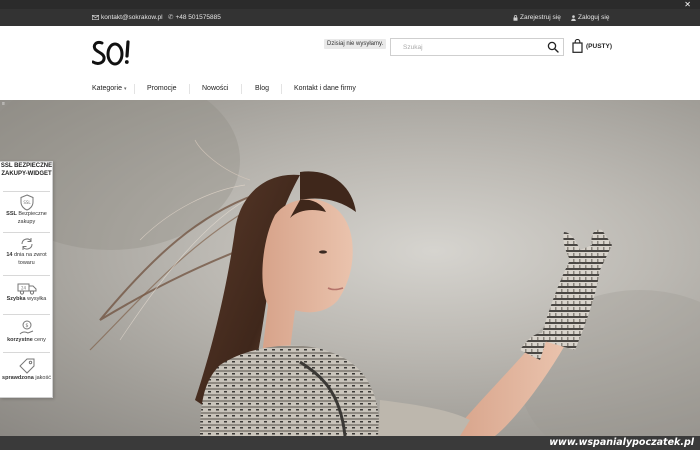 The height and width of the screenshot is (450, 700). What do you see at coordinates (573, 17) in the screenshot?
I see `user-icon` at bounding box center [573, 17].